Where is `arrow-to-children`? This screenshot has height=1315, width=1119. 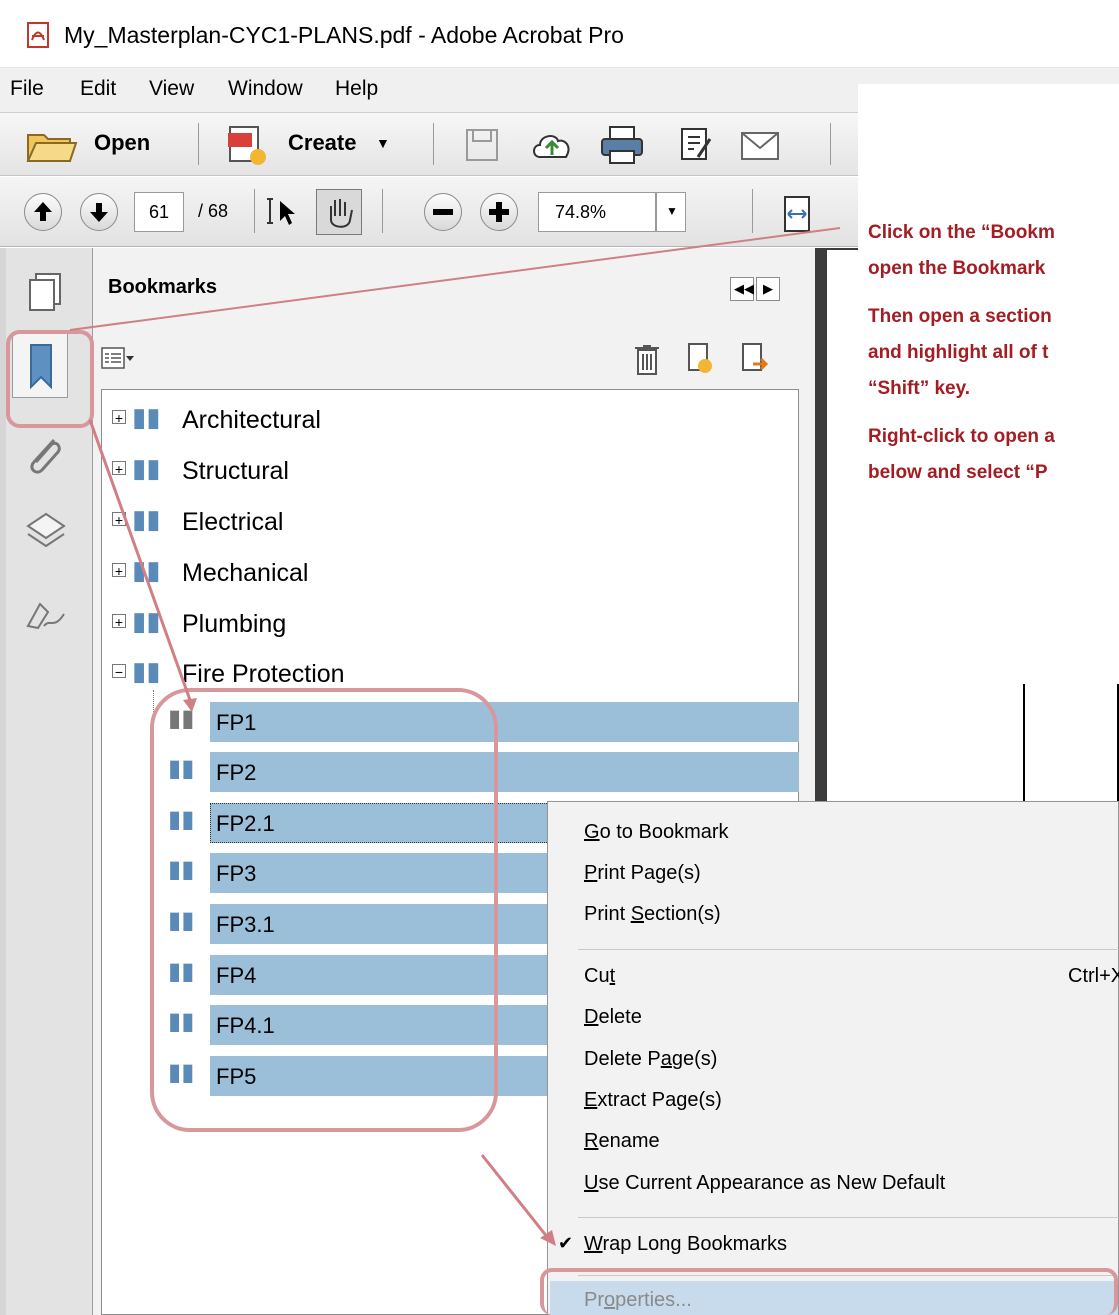 arrow-to-children is located at coordinates (140, 560).